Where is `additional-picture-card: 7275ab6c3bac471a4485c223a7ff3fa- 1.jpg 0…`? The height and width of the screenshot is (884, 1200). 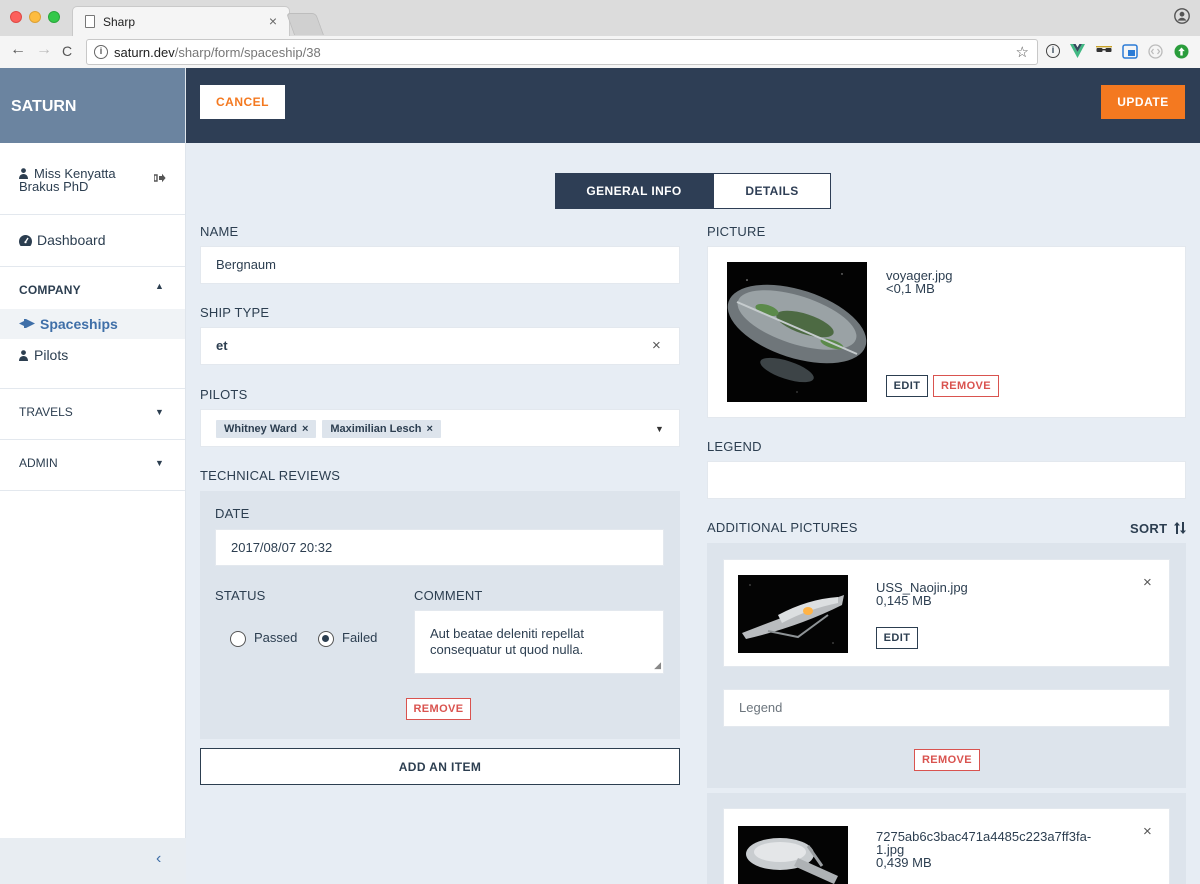 additional-picture-card: 7275ab6c3bac471a4485c223a7ff3fa- 1.jpg 0… is located at coordinates (946, 846).